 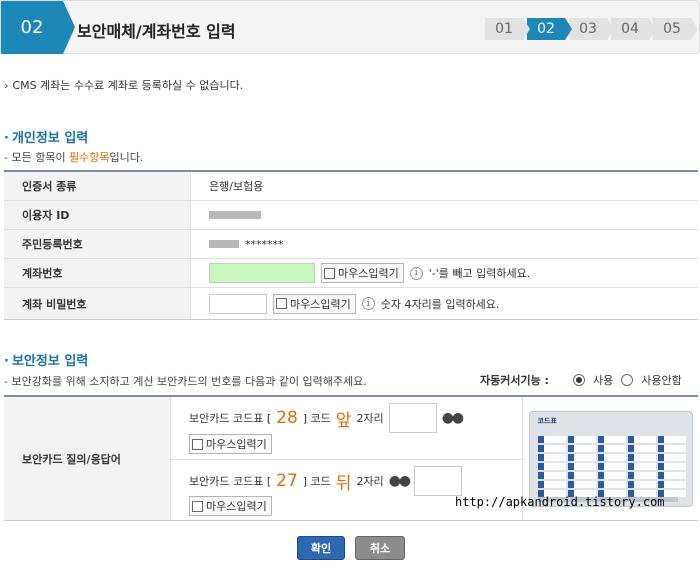 I want to click on table-row: 이용자 ID, so click(x=351, y=215).